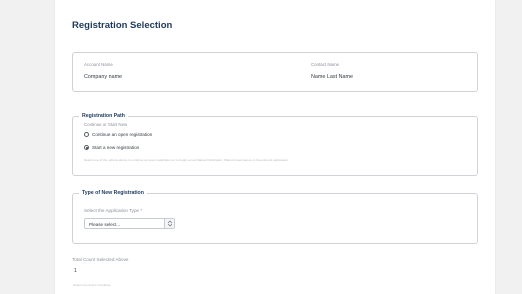 The width and height of the screenshot is (522, 294). I want to click on total-count-label: Total Count Selected Above, so click(100, 259).